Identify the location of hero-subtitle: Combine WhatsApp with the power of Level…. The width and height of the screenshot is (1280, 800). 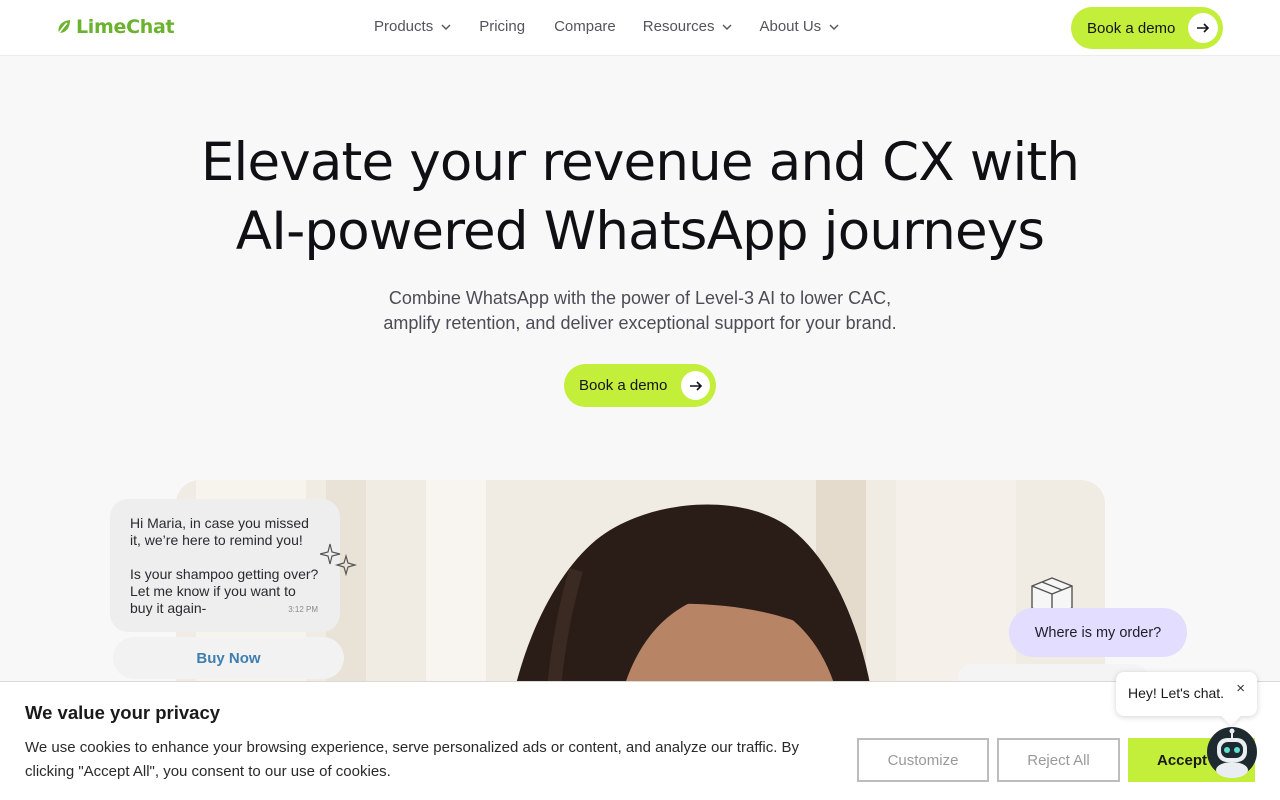
(640, 311).